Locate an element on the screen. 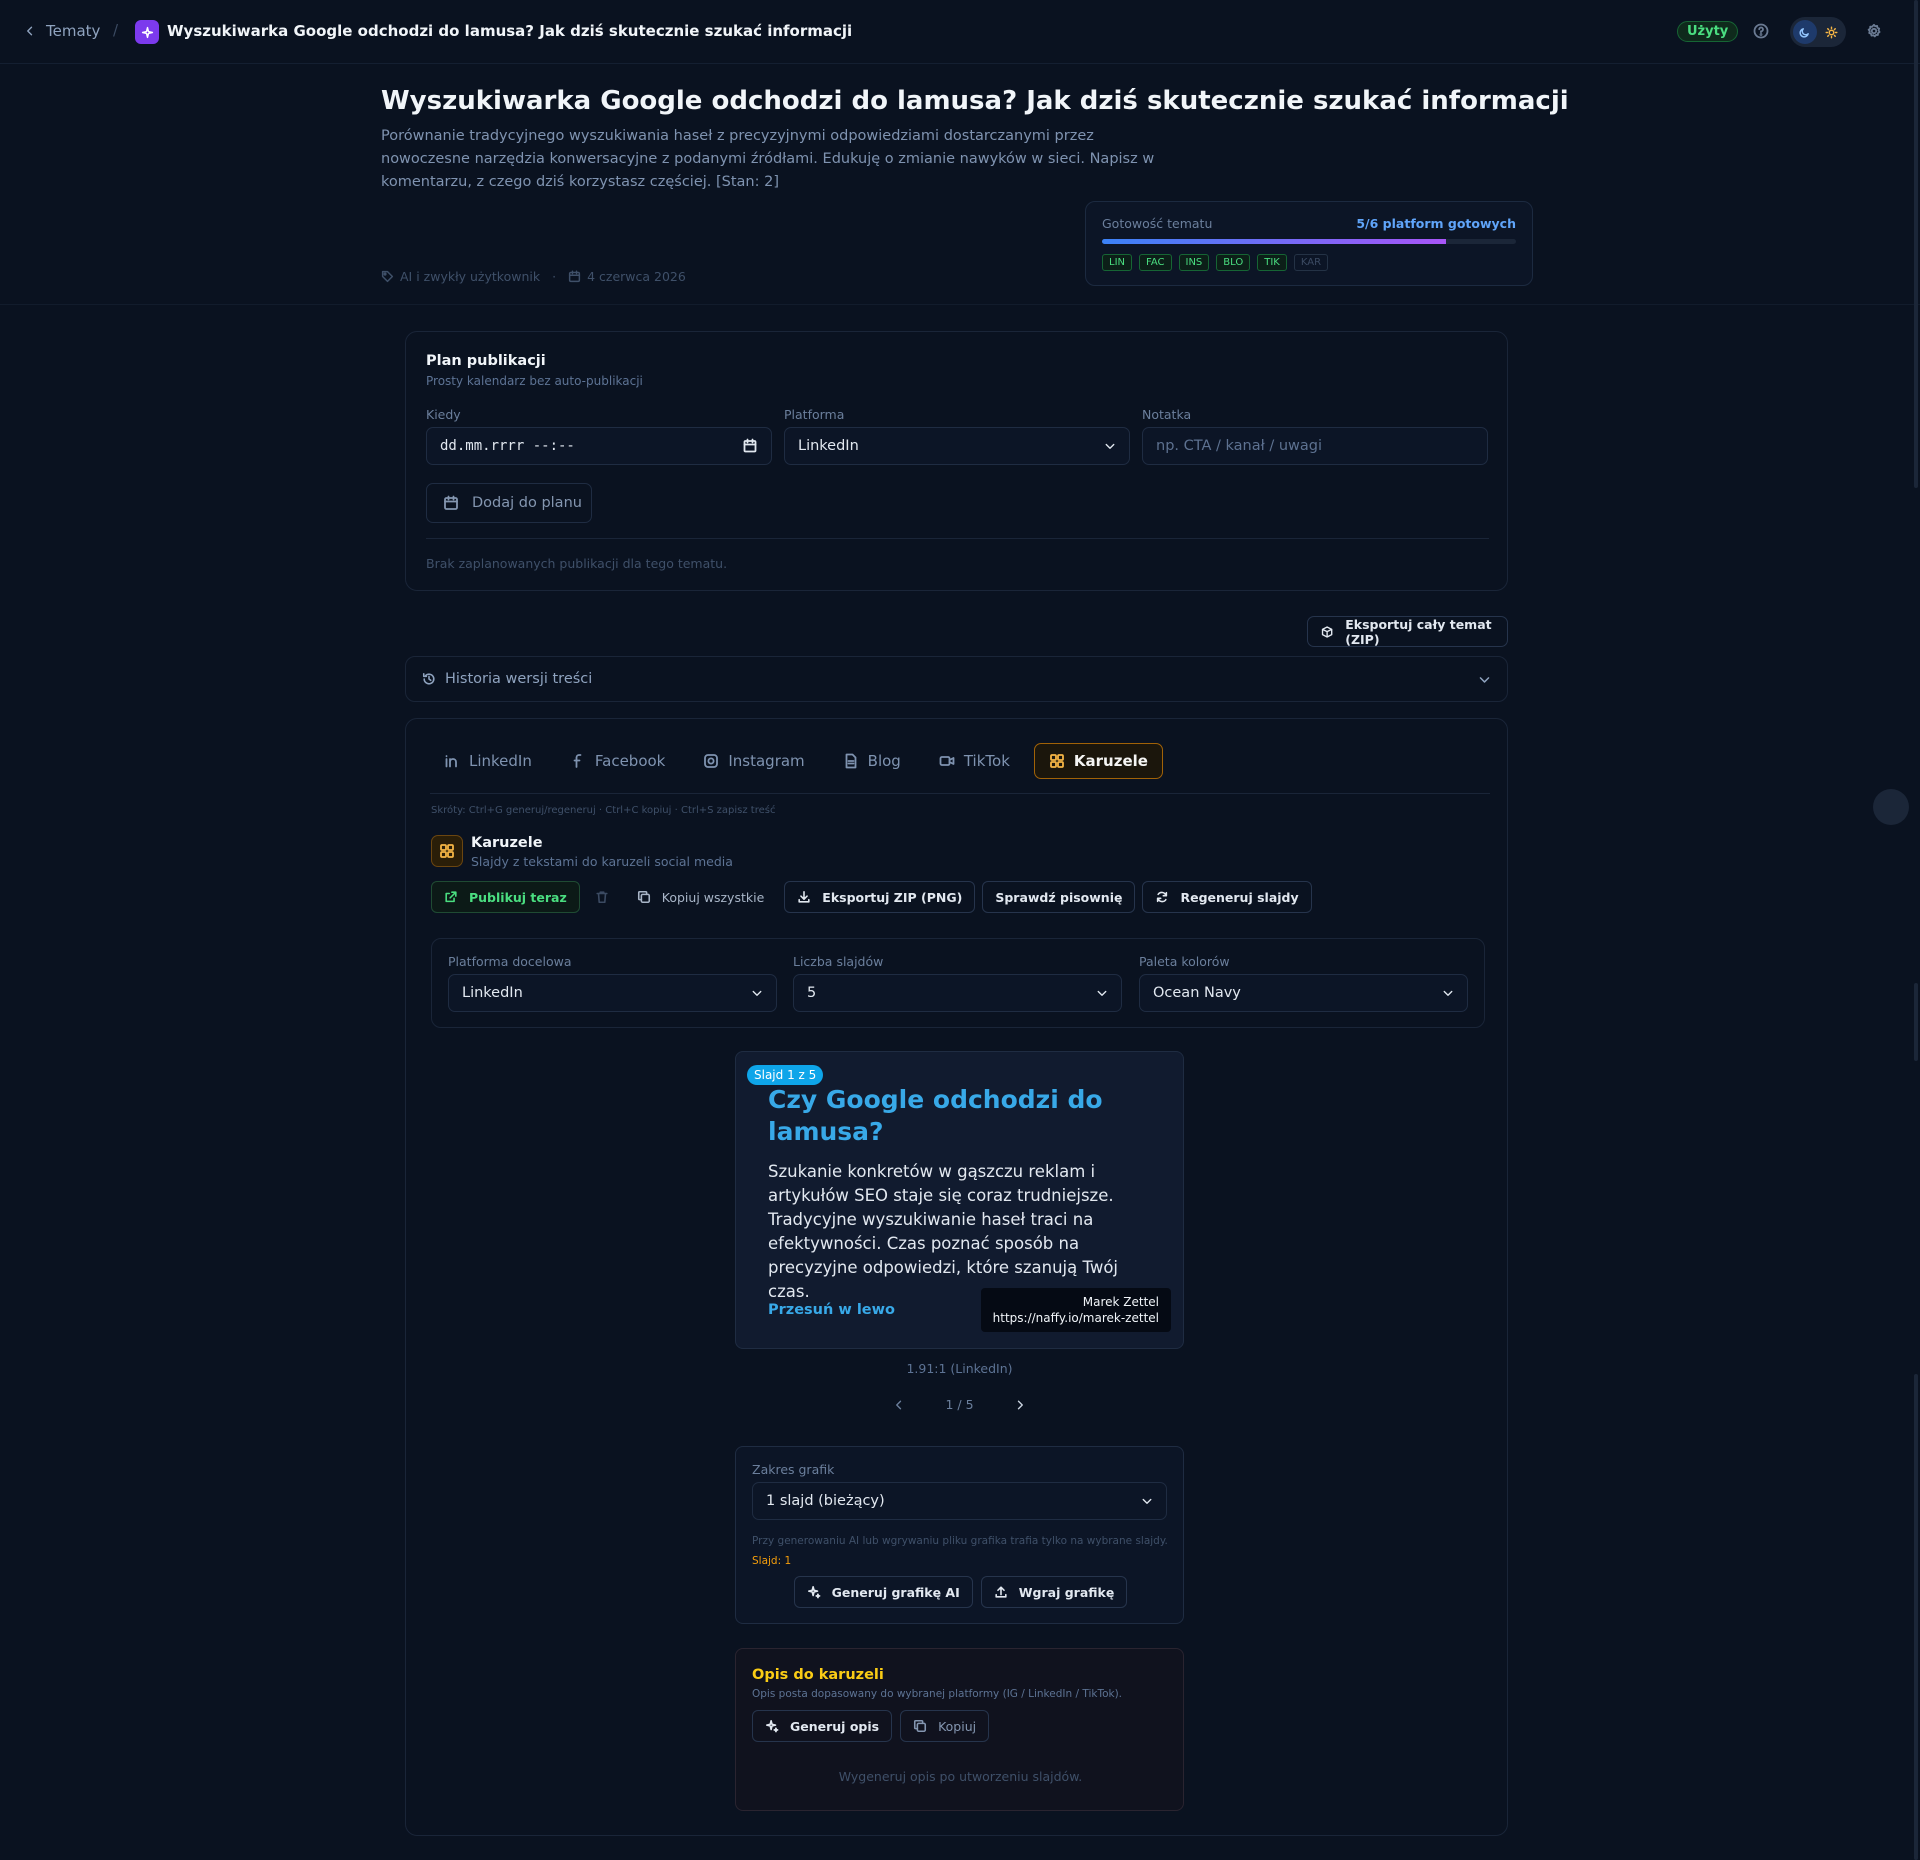 The width and height of the screenshot is (1920, 1860). publish-now-label: Publikuj teraz is located at coordinates (518, 897).